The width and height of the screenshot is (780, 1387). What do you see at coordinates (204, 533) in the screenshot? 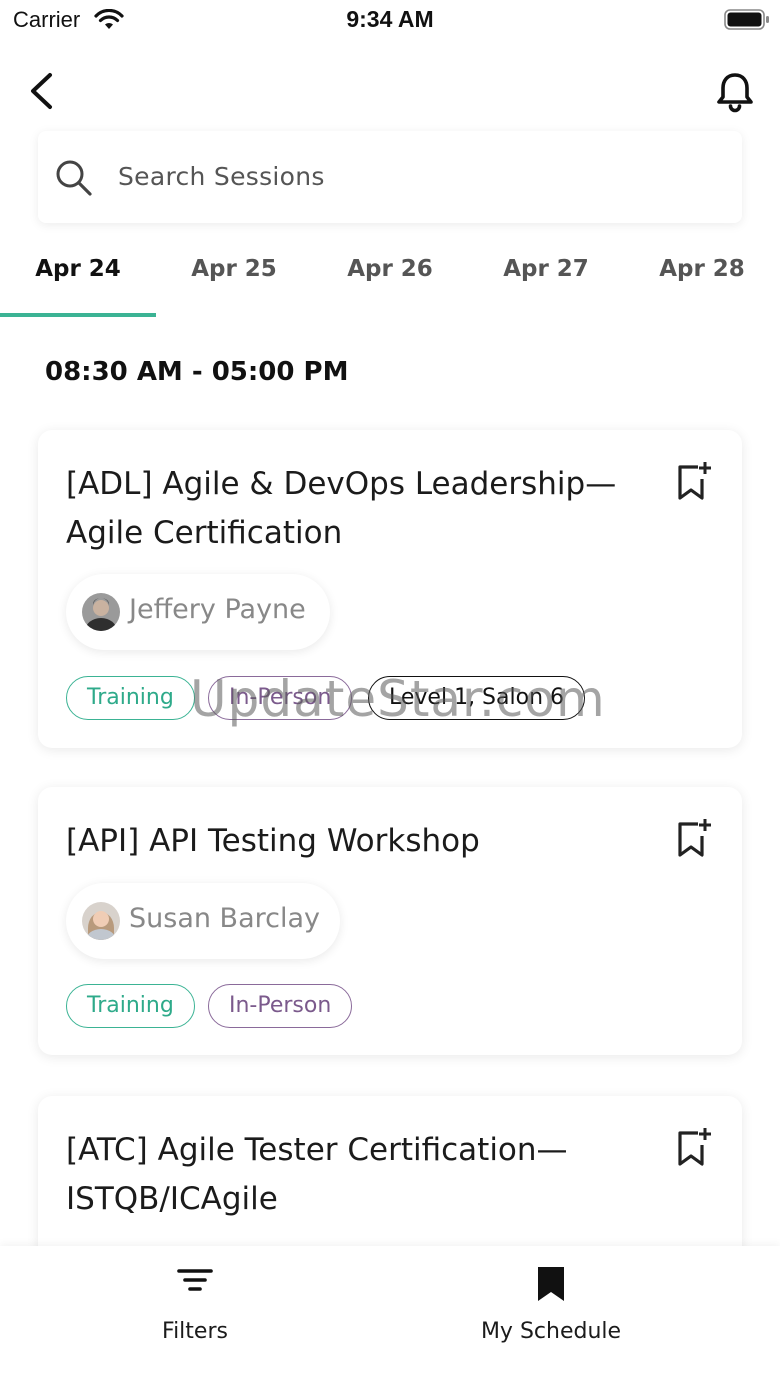
I see `session-title-line: Agile Certification` at bounding box center [204, 533].